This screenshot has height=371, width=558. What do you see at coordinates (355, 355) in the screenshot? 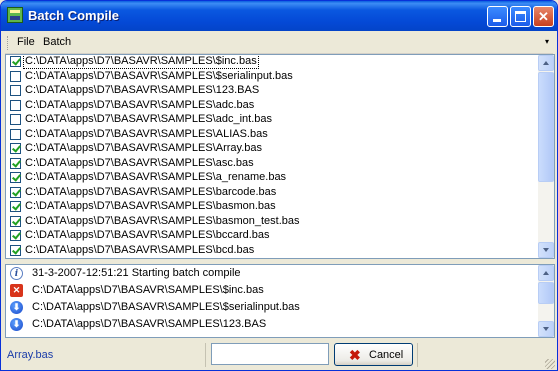
I see `cancel-icon: ✖` at bounding box center [355, 355].